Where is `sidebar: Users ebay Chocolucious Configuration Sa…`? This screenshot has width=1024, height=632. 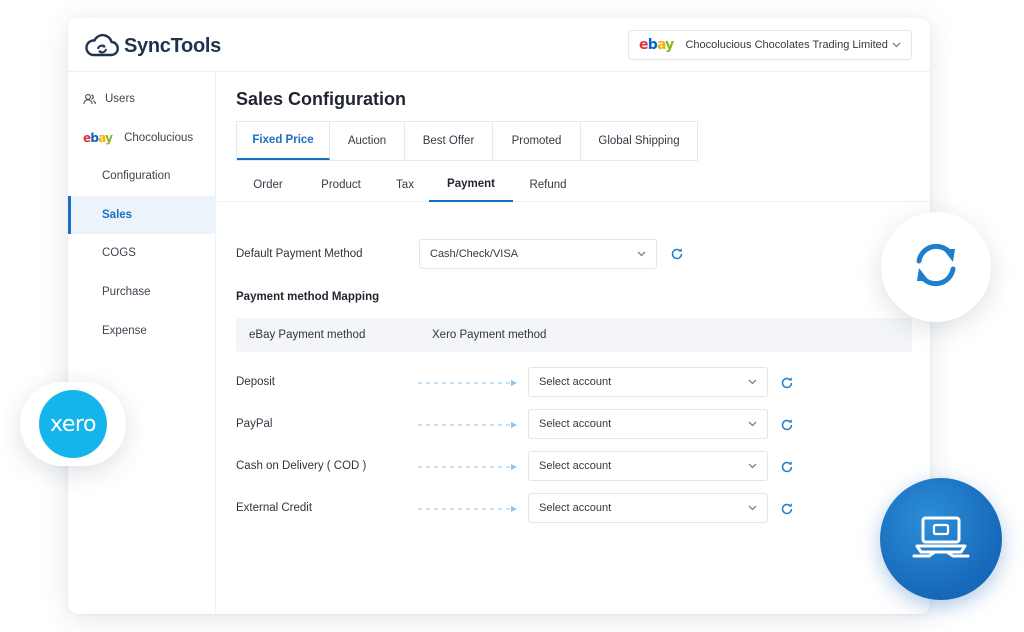 sidebar: Users ebay Chocolucious Configuration Sa… is located at coordinates (142, 343).